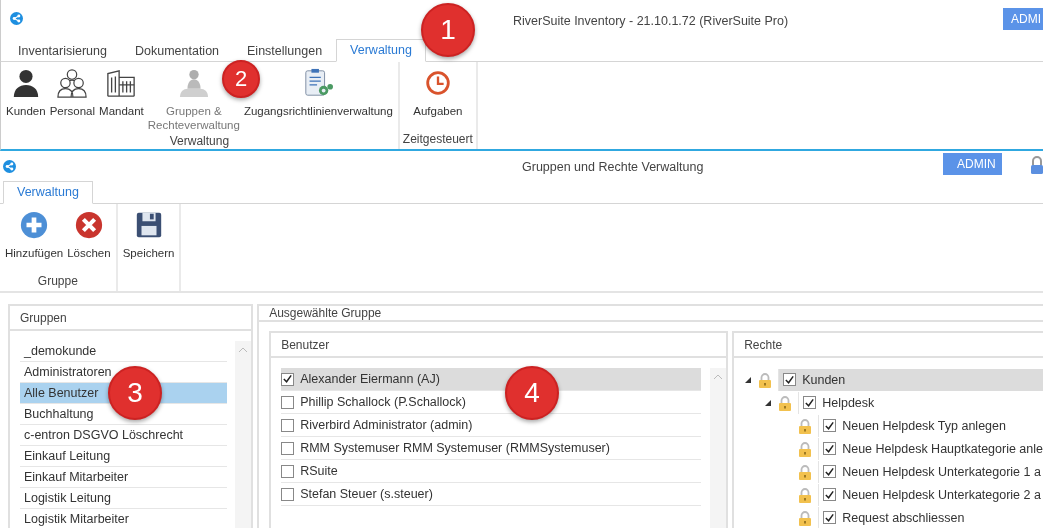 This screenshot has width=1043, height=528. Describe the element at coordinates (924, 425) in the screenshot. I see `right-name: Neuen Helpdesk Typ anlegen` at that location.